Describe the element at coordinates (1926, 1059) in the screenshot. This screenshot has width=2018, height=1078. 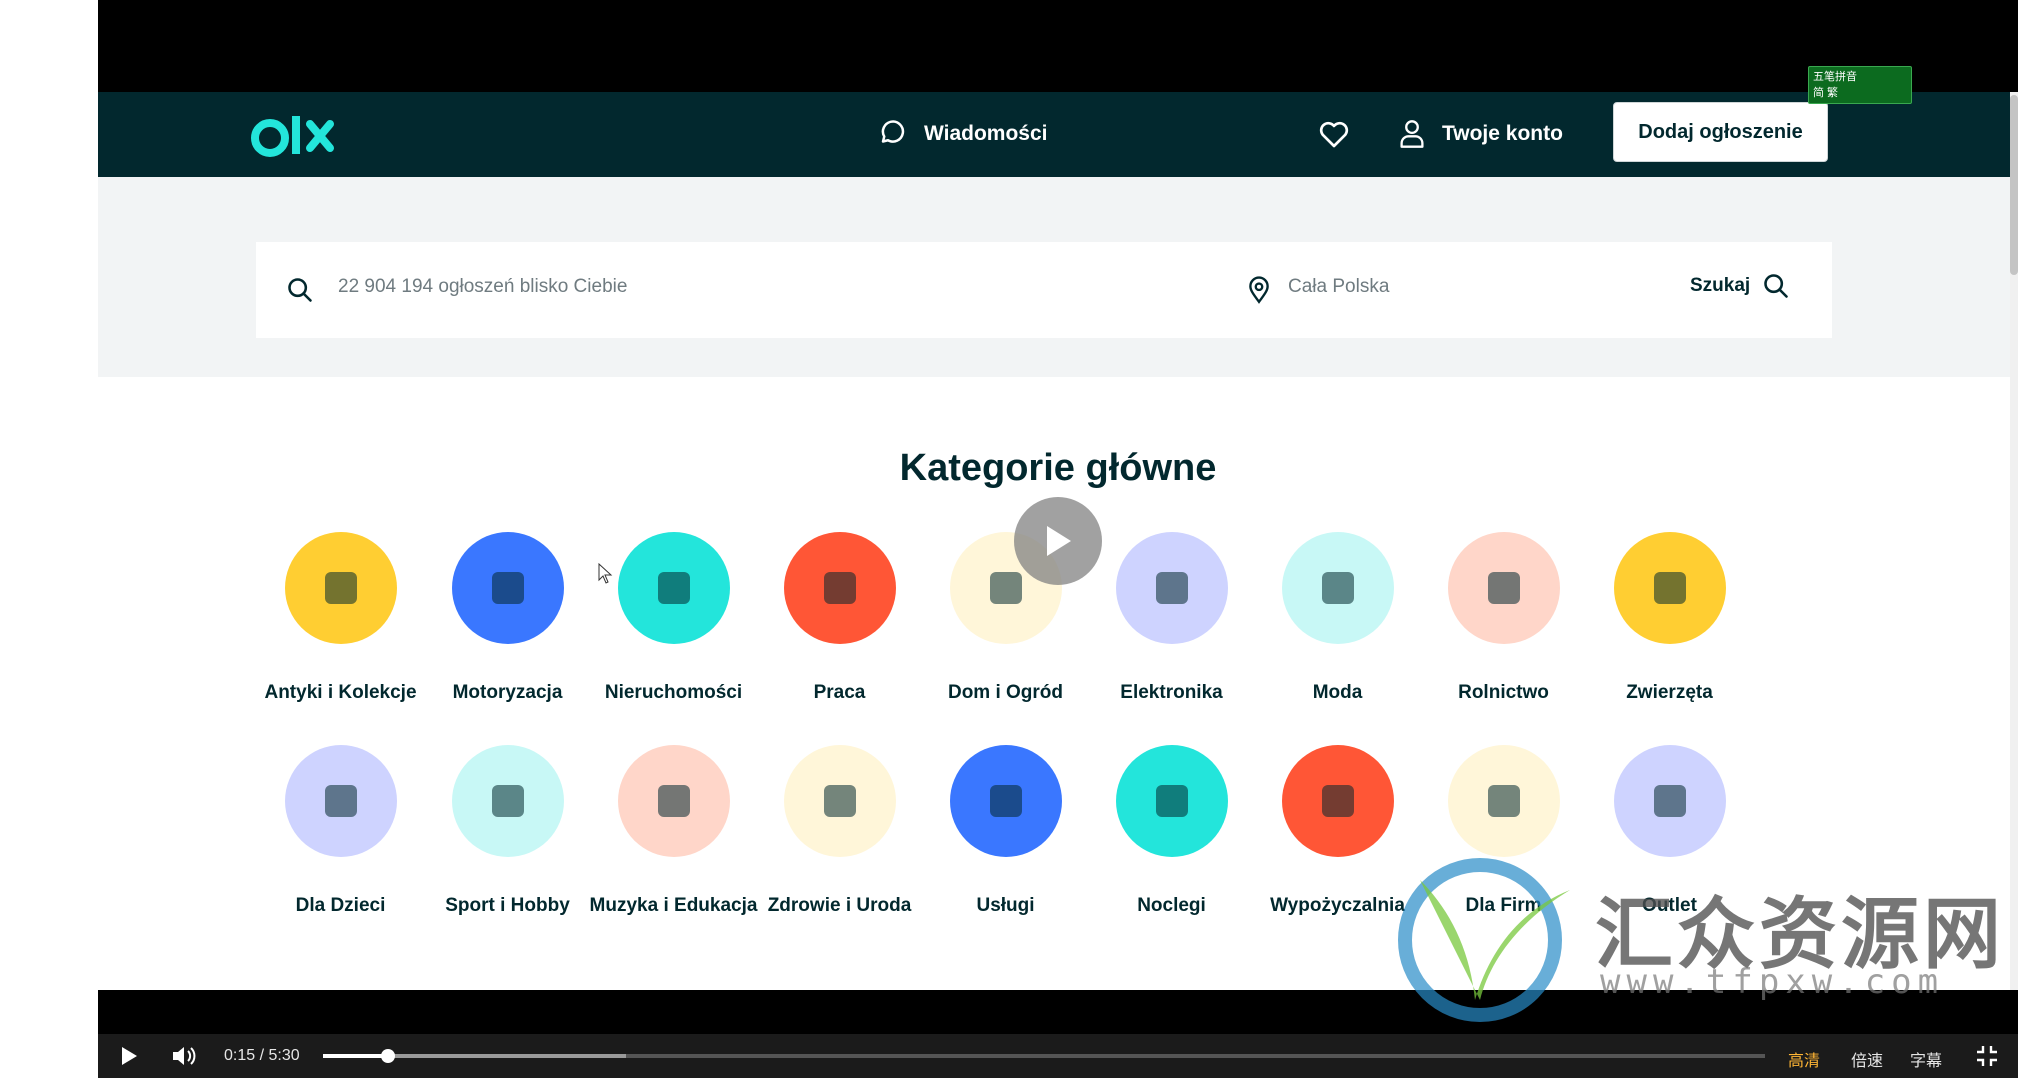
I see `subtitles-button: 字幕` at that location.